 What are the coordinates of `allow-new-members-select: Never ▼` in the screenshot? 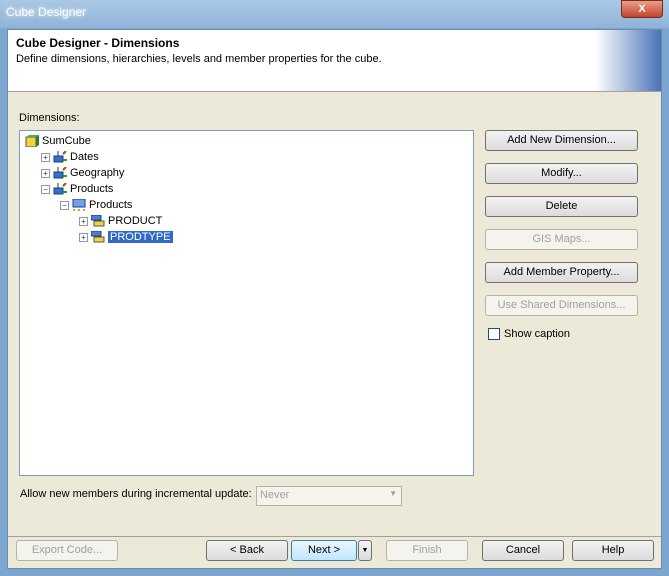 It's located at (329, 496).